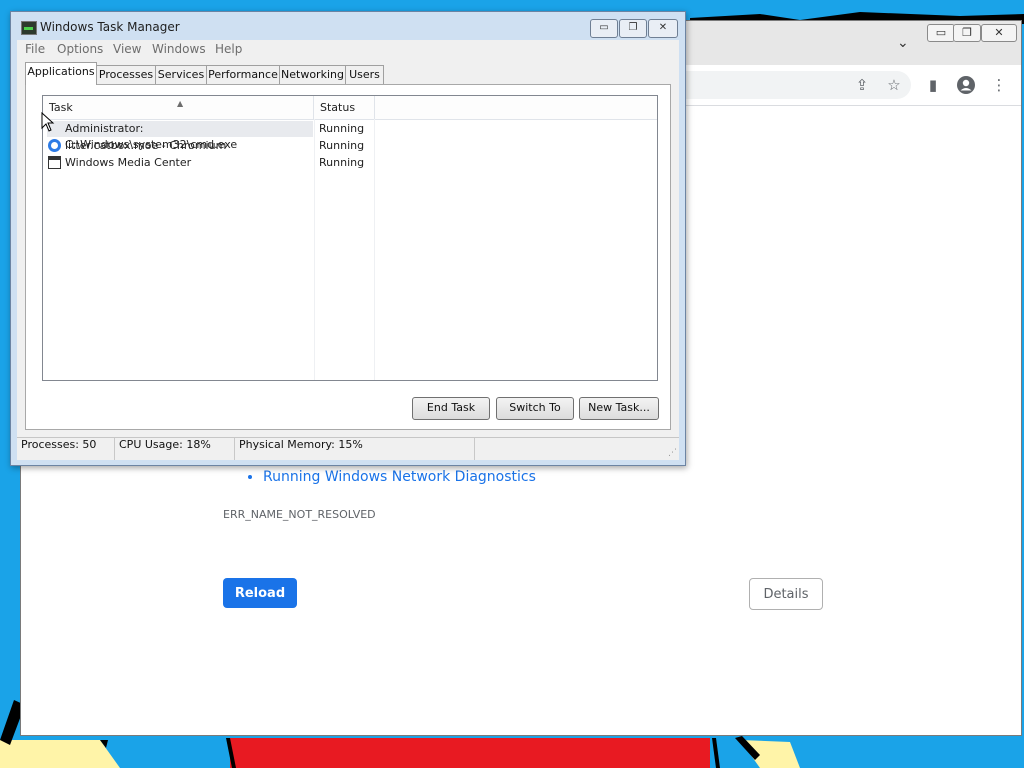 This screenshot has height=768, width=1024. Describe the element at coordinates (110, 27) in the screenshot. I see `window-title: Windows Task Manager` at that location.